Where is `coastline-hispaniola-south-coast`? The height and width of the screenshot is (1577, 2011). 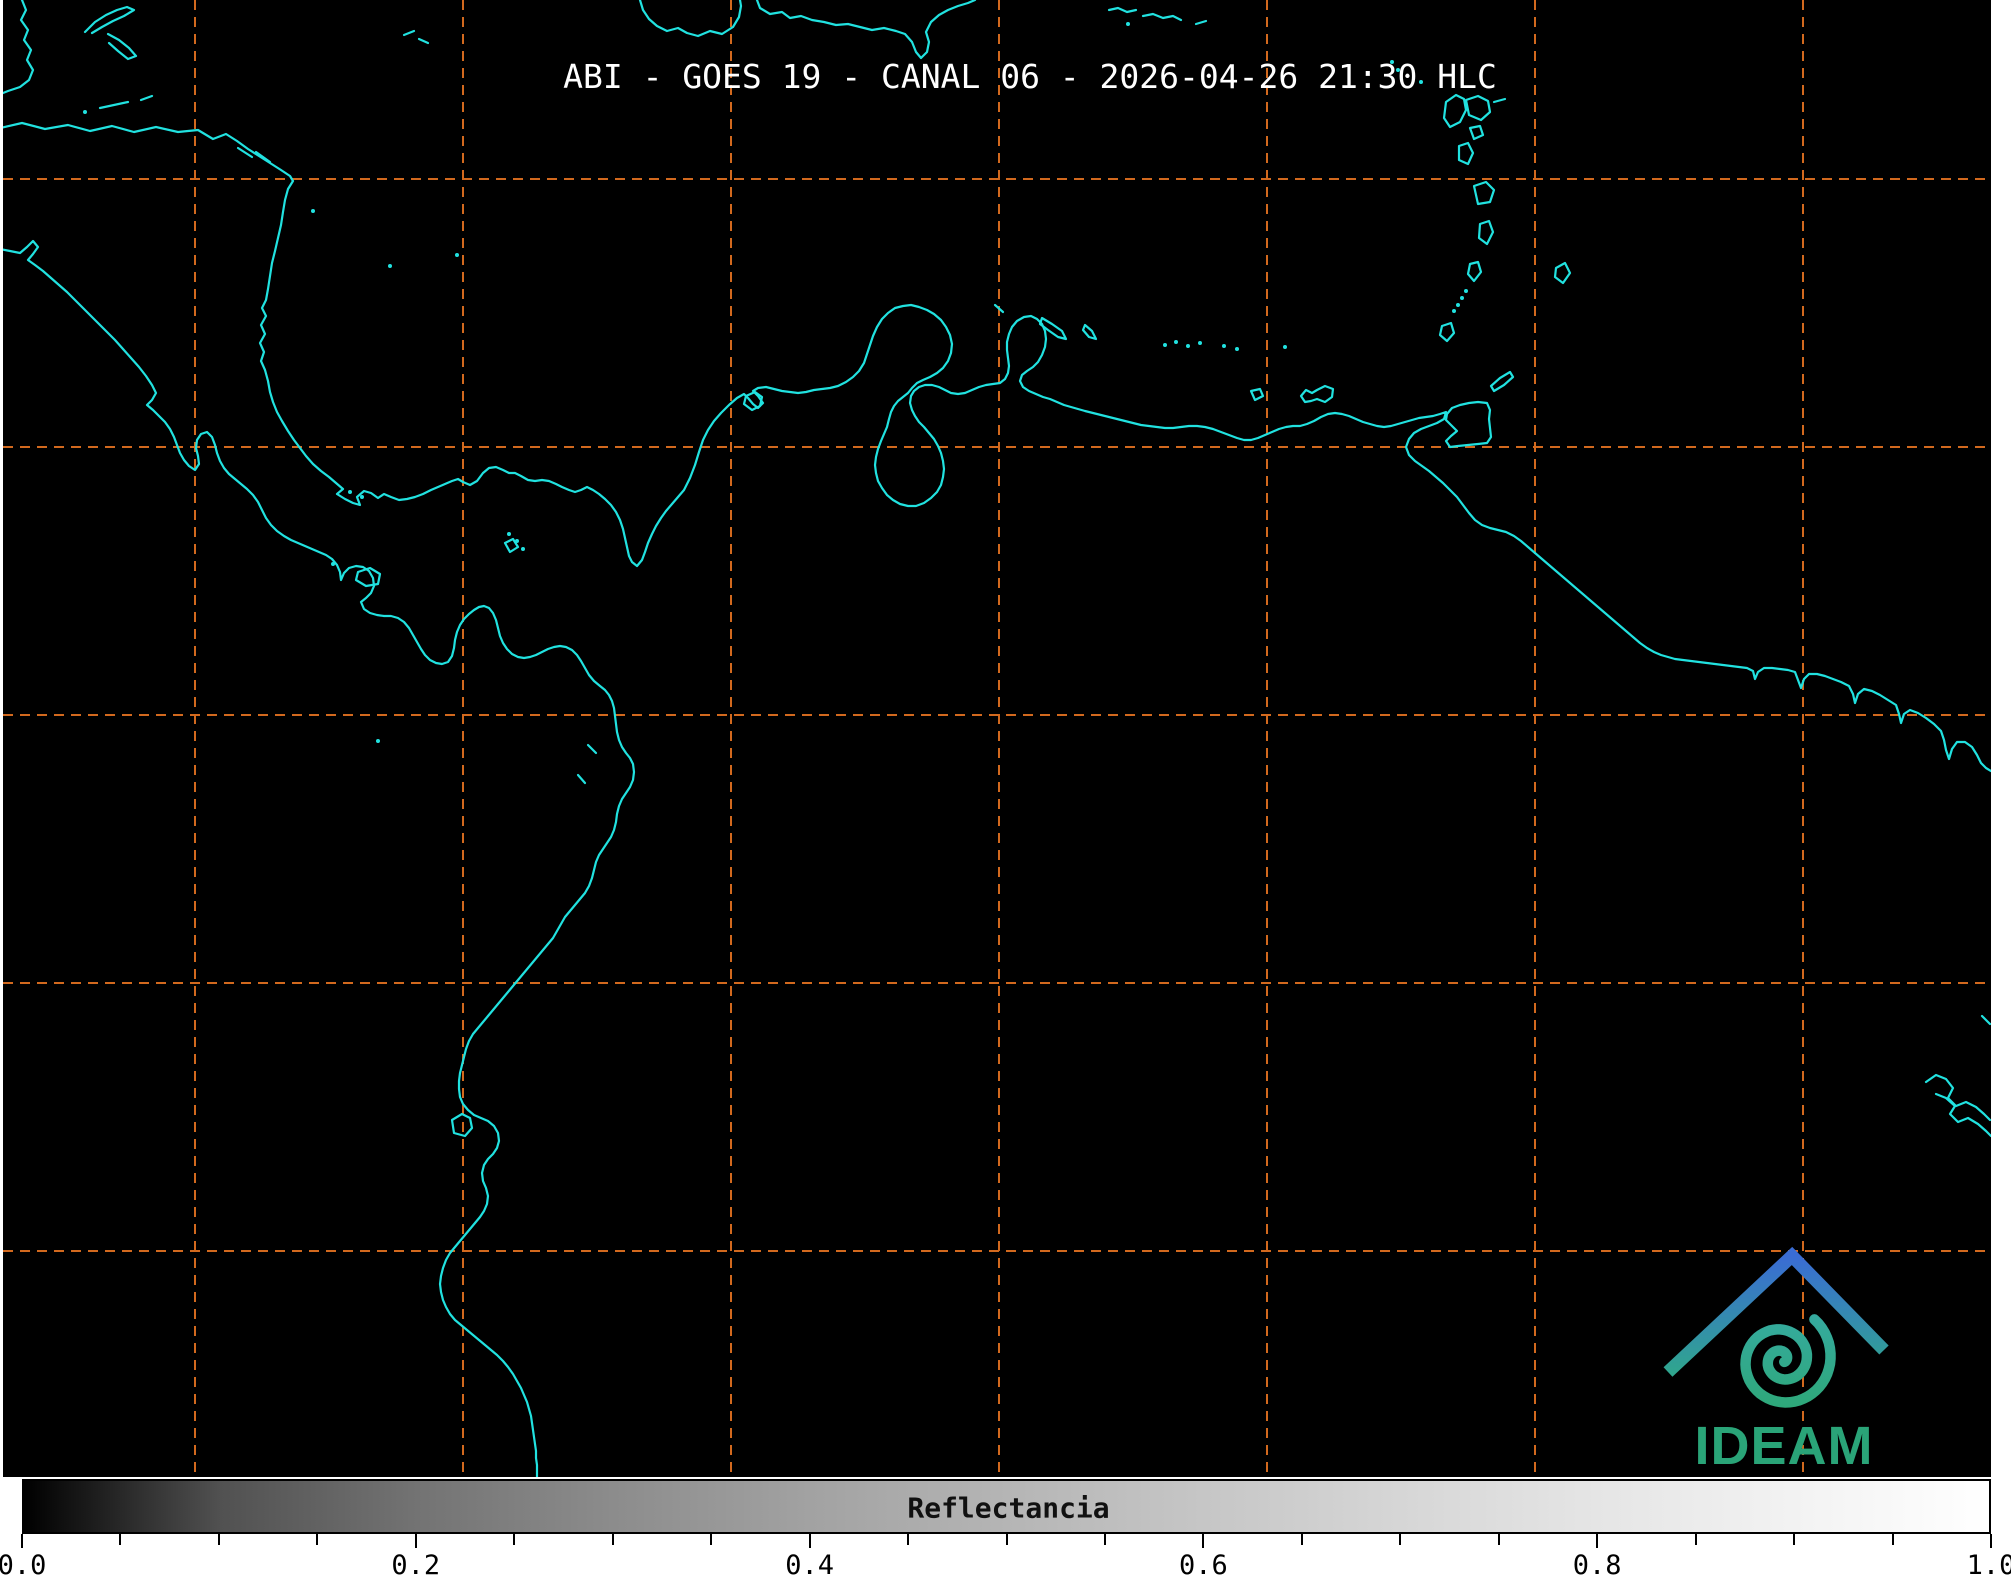 coastline-hispaniola-south-coast is located at coordinates (866, 30).